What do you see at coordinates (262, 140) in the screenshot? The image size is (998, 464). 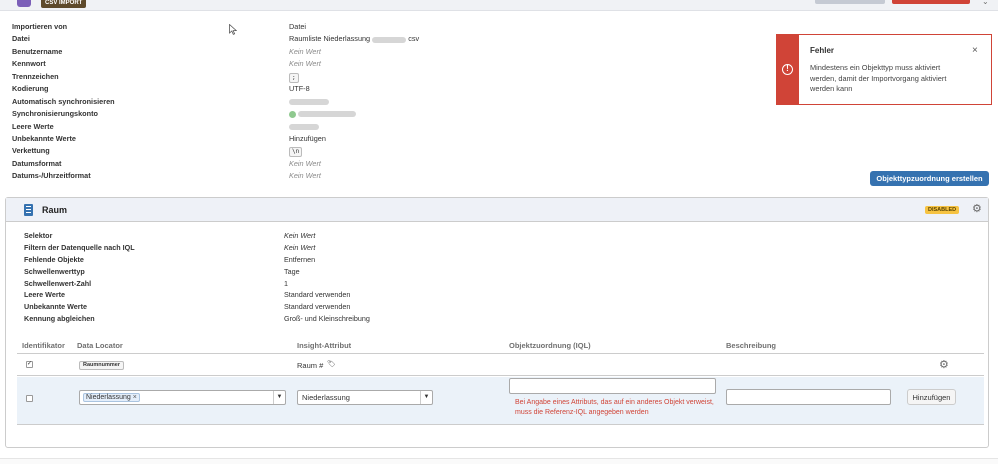 I see `property-row: Unbekannte Werte Hinzufügen` at bounding box center [262, 140].